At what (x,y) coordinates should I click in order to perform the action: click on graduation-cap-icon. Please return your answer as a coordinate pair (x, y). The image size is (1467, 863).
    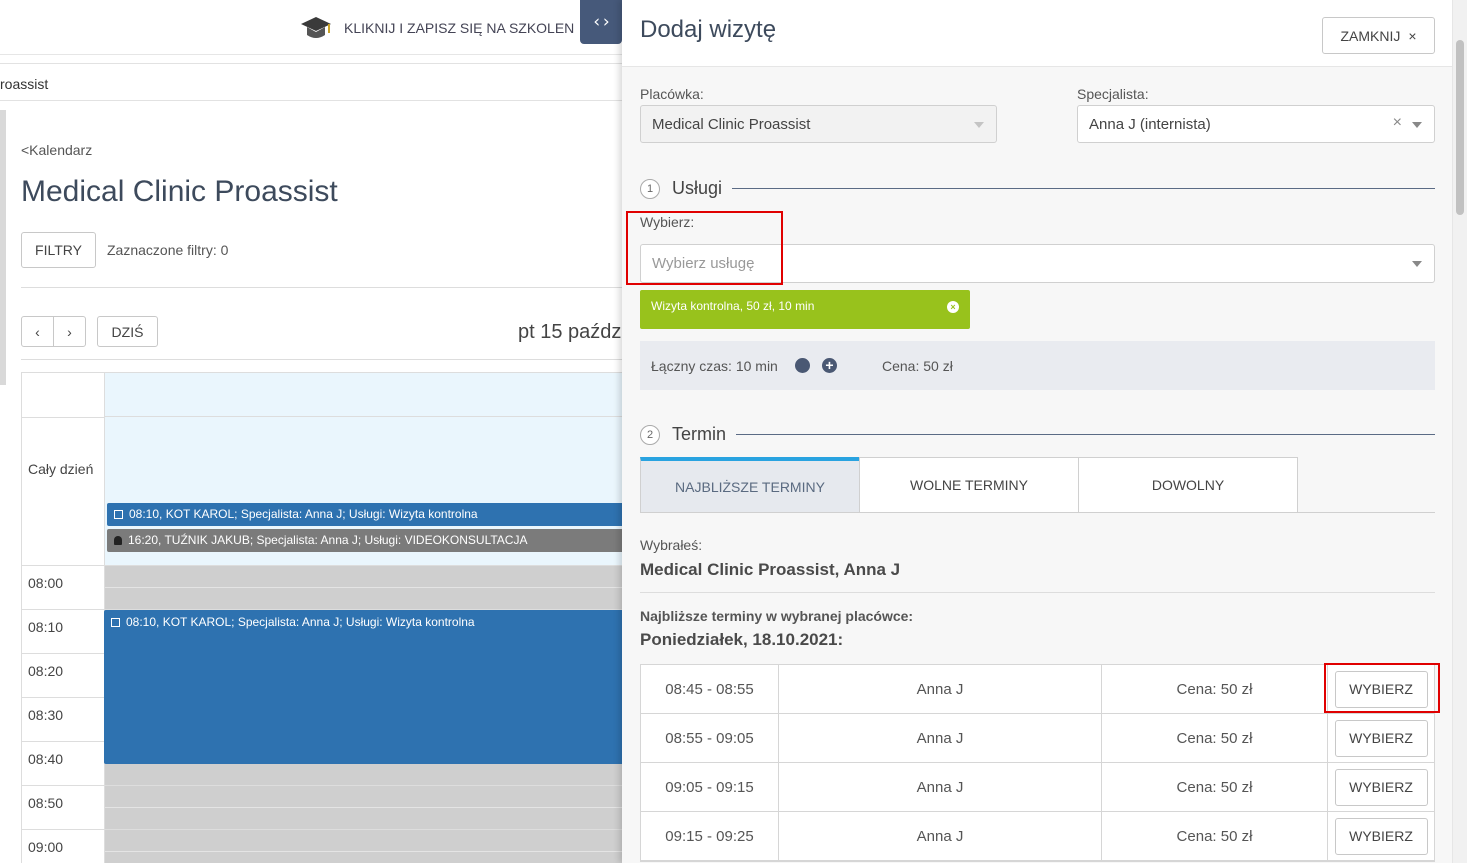
    Looking at the image, I should click on (316, 27).